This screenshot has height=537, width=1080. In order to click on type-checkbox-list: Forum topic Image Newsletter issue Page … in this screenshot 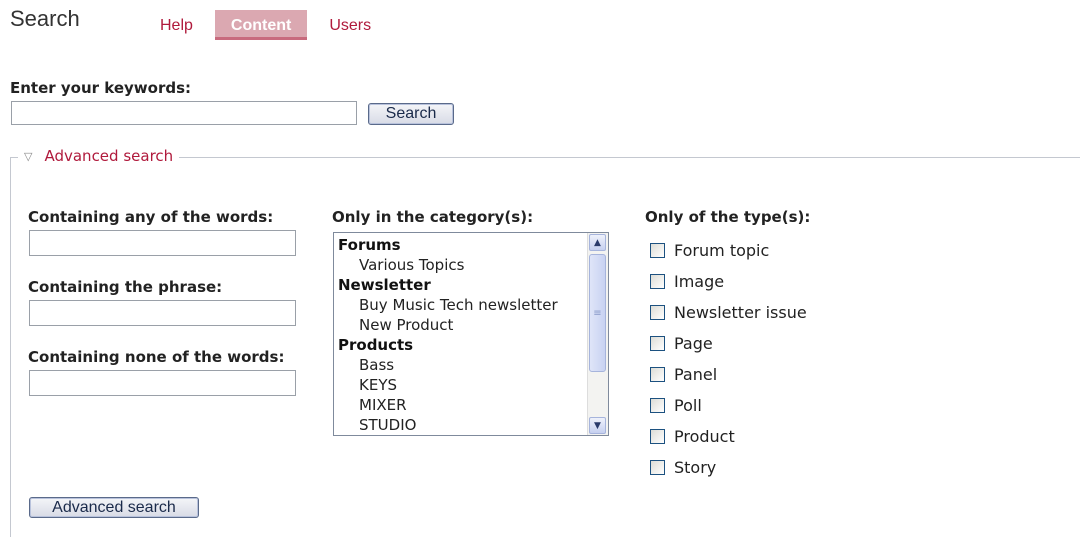, I will do `click(728, 359)`.